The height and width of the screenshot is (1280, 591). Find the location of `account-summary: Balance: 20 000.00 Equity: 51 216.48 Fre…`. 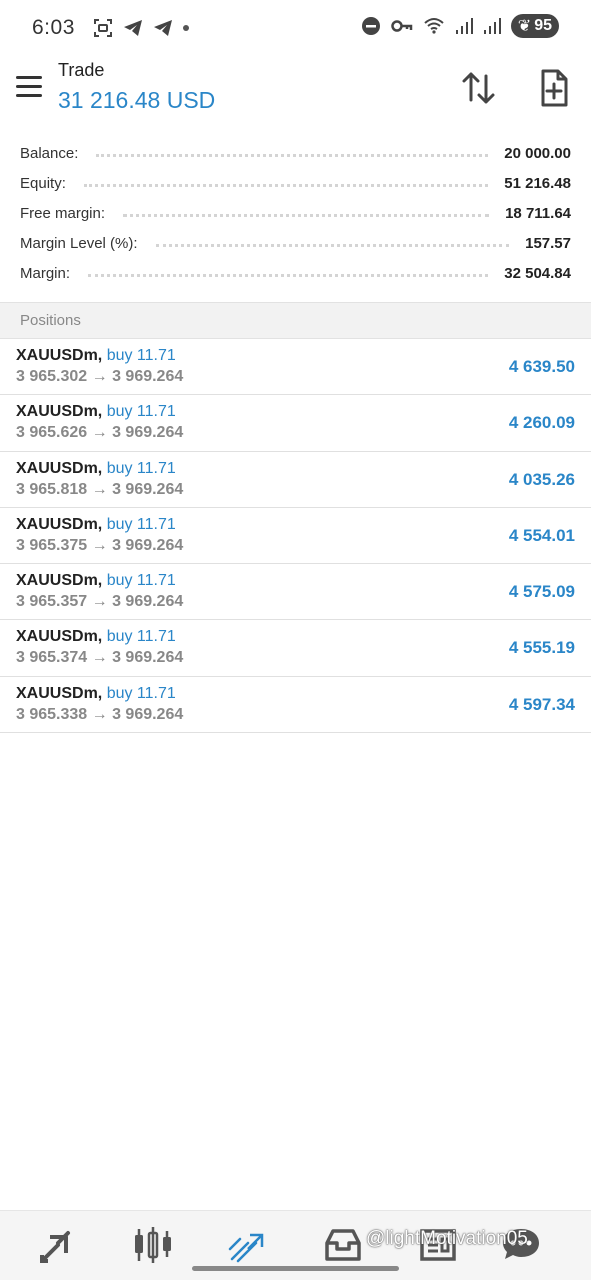

account-summary: Balance: 20 000.00 Equity: 51 216.48 Fre… is located at coordinates (295, 213).